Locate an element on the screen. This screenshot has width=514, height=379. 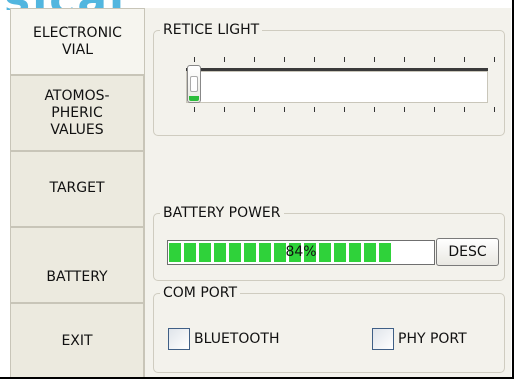
phy-port-checkbox: PHY PORT is located at coordinates (419, 339).